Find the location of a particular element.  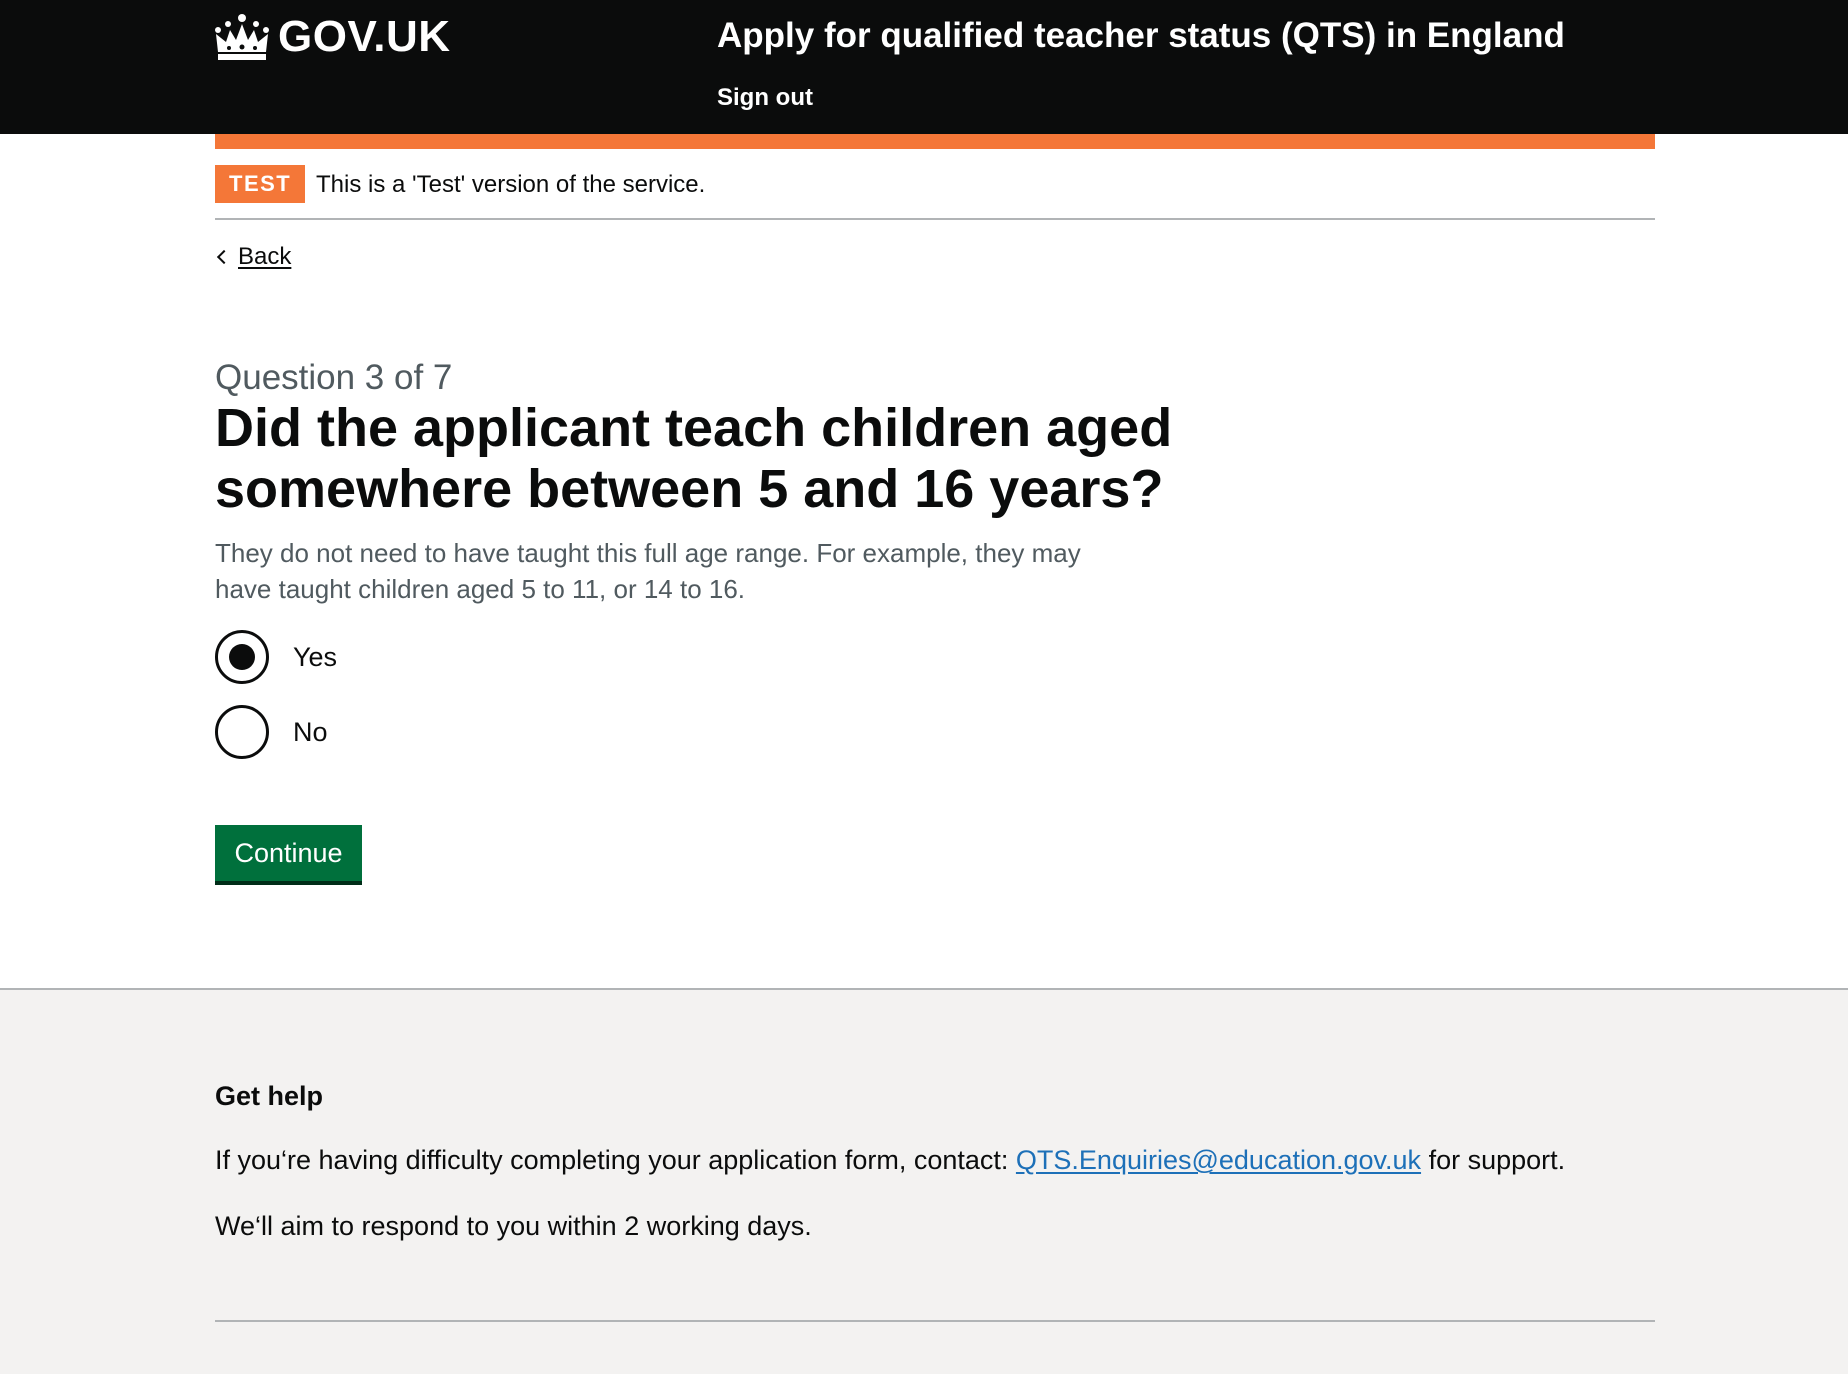

chevron-left-icon is located at coordinates (224, 257).